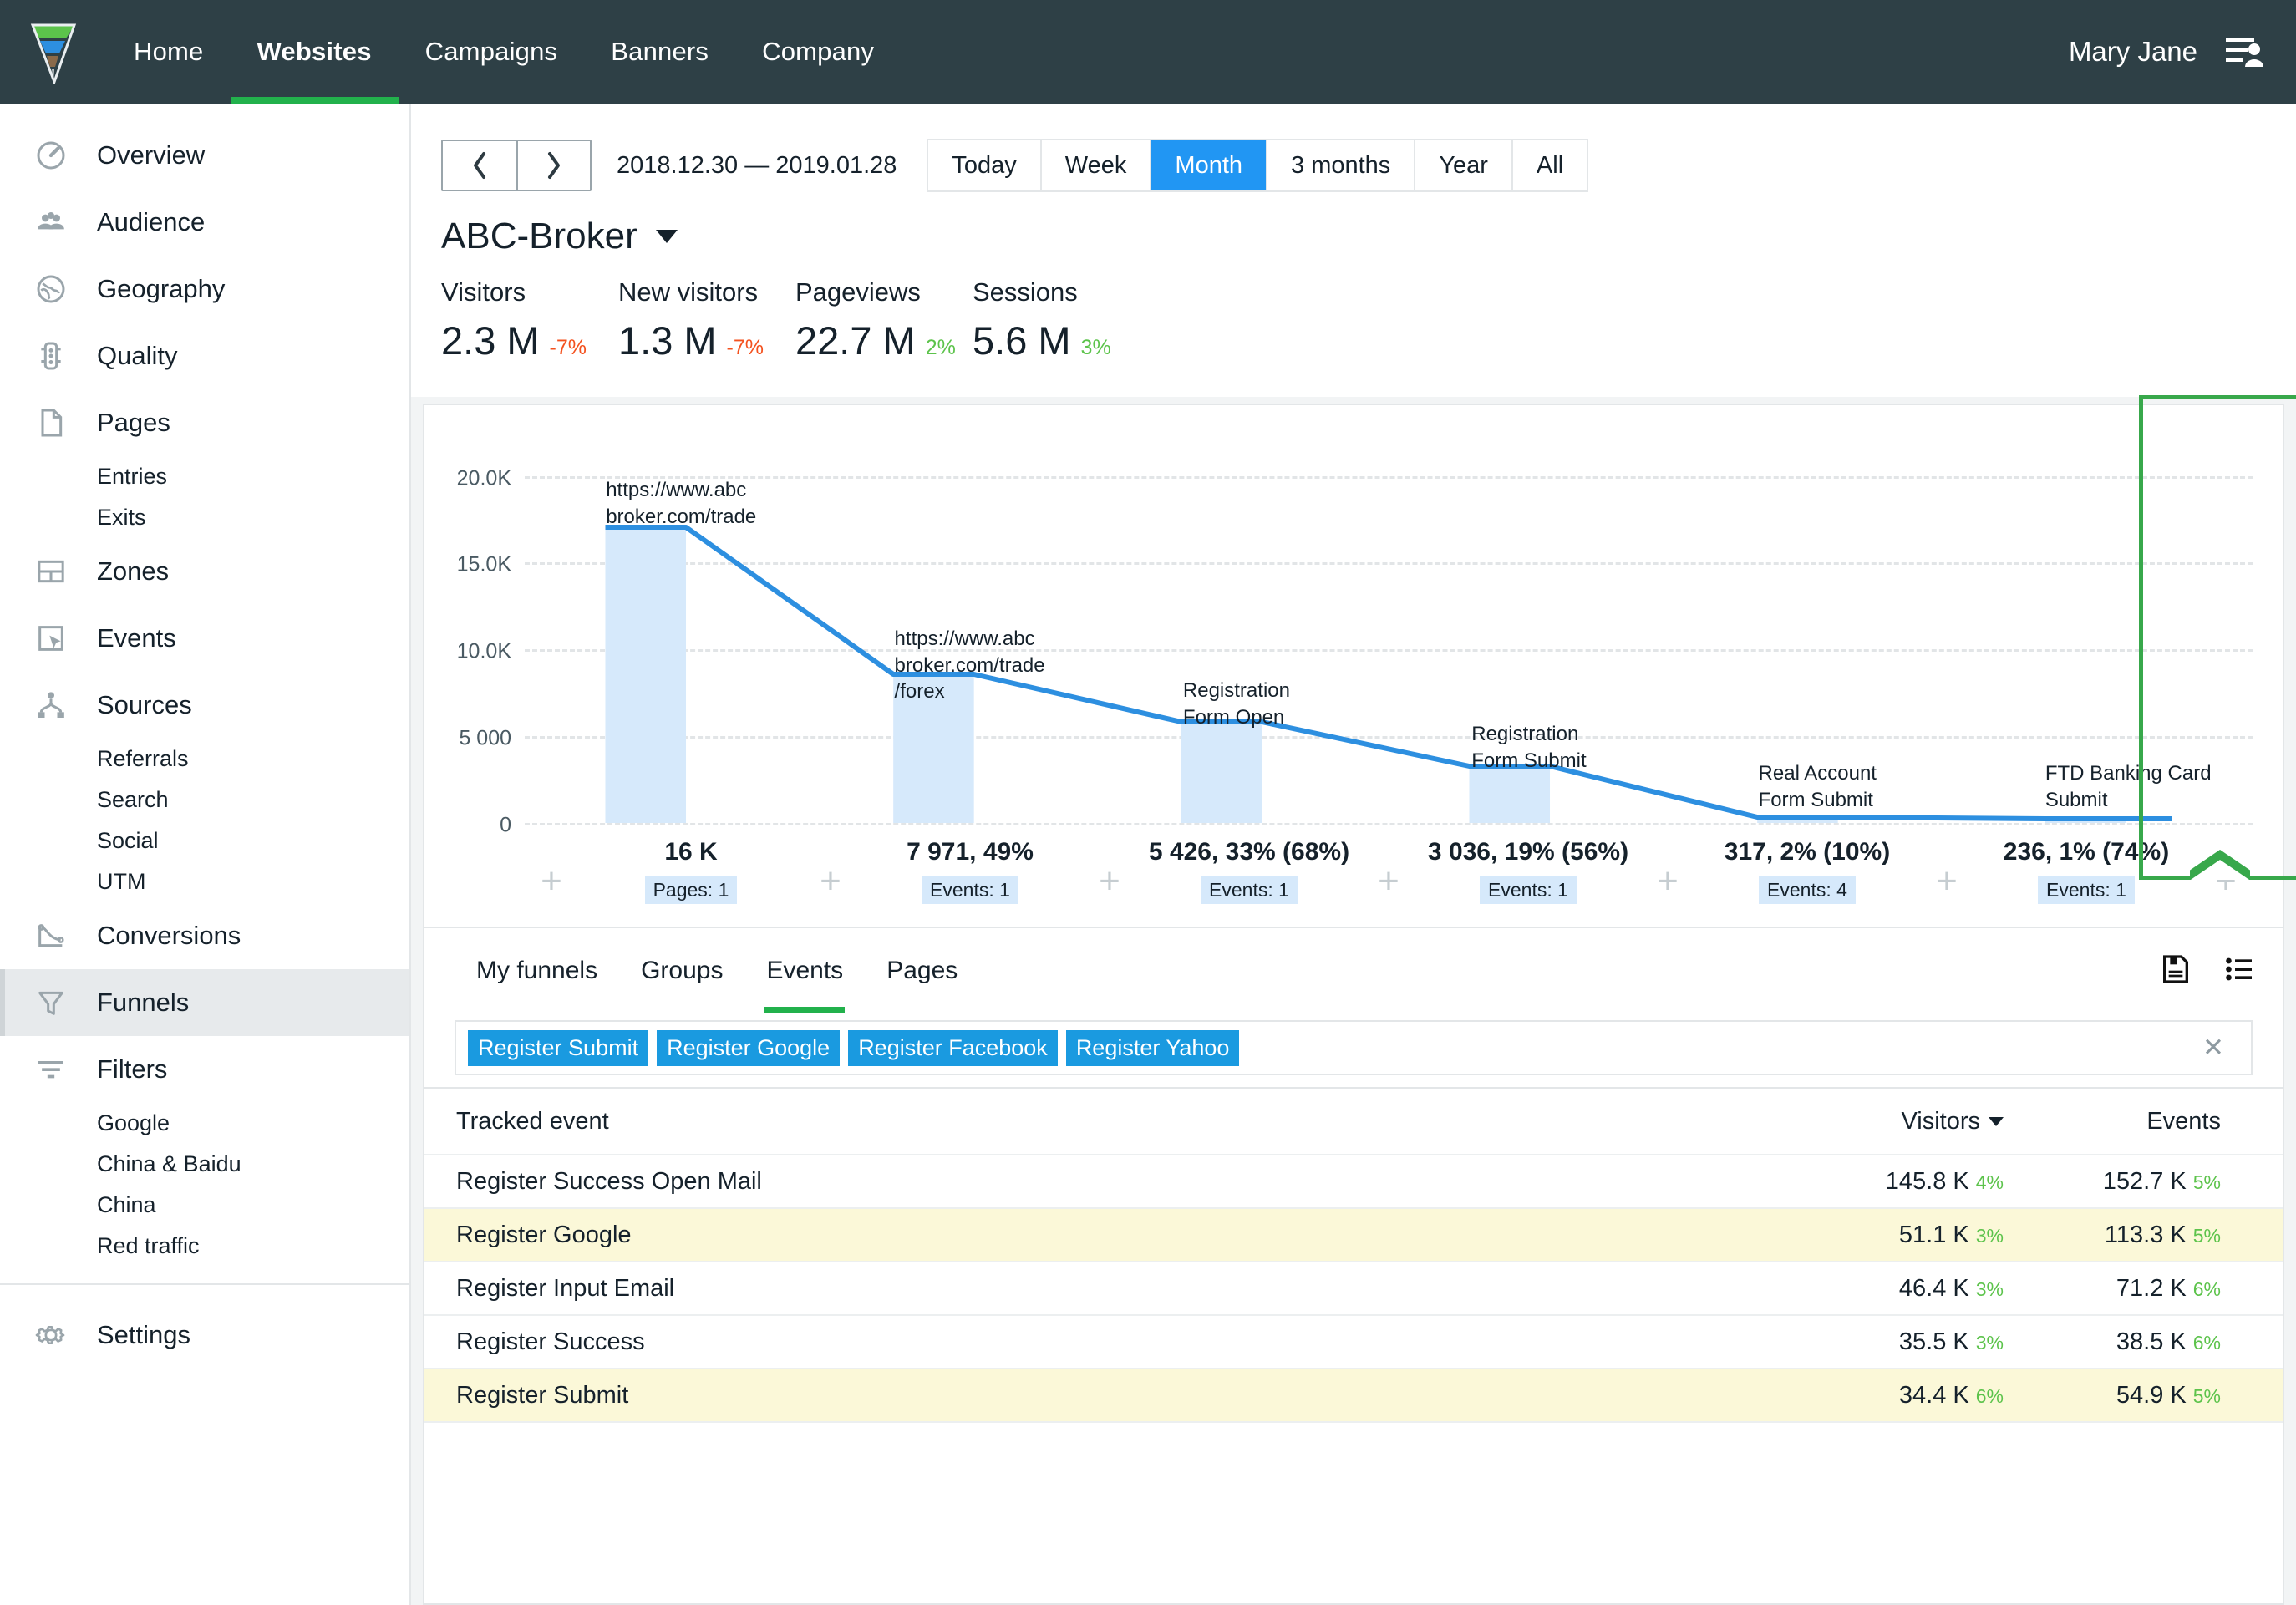  What do you see at coordinates (204, 1069) in the screenshot?
I see `sidebar-item-filters: Filters` at bounding box center [204, 1069].